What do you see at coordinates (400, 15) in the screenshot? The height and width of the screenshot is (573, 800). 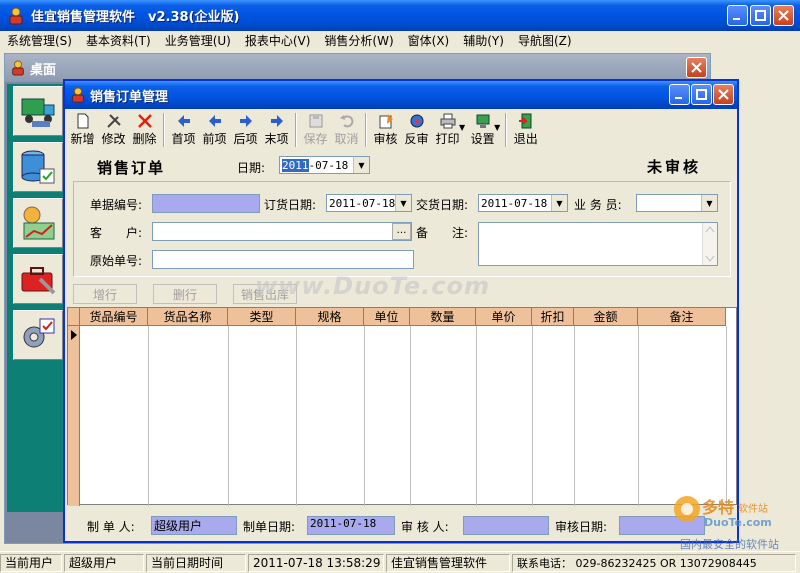 I see `main-titlebar: 佳宜销售管理软件 v2.38(企业版)` at bounding box center [400, 15].